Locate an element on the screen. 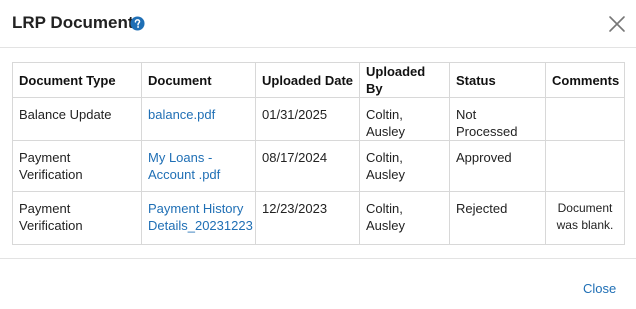  column-header-document: Document is located at coordinates (198, 80).